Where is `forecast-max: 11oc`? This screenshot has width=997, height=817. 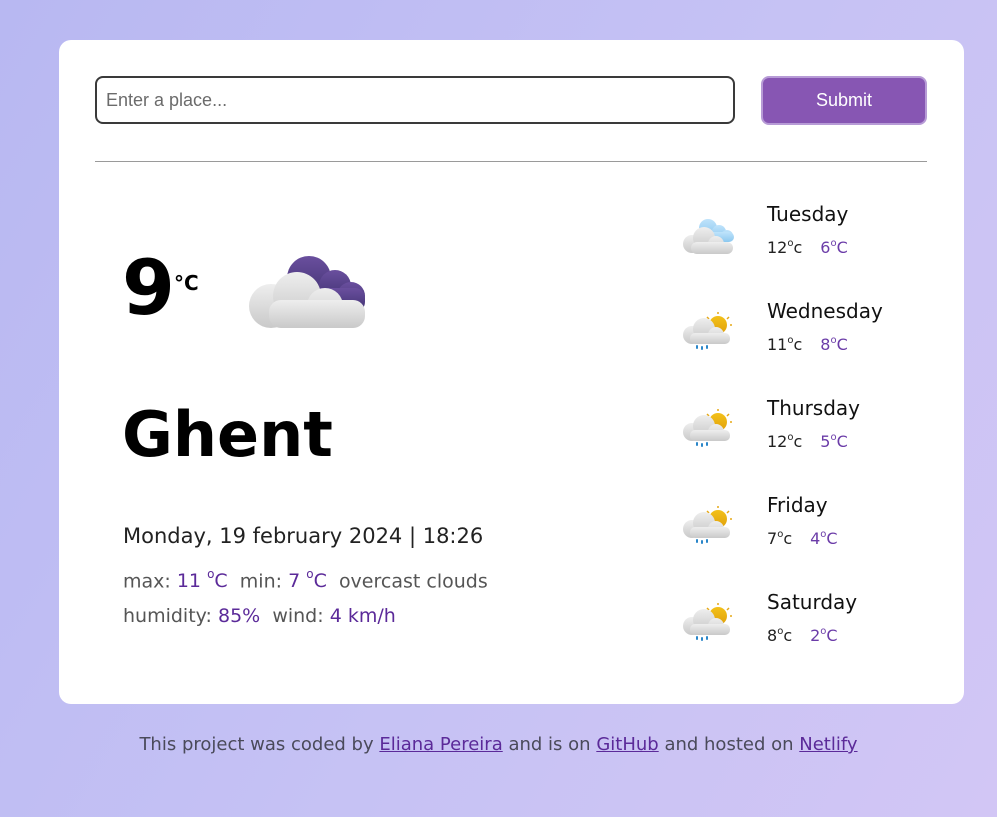 forecast-max: 11oc is located at coordinates (785, 344).